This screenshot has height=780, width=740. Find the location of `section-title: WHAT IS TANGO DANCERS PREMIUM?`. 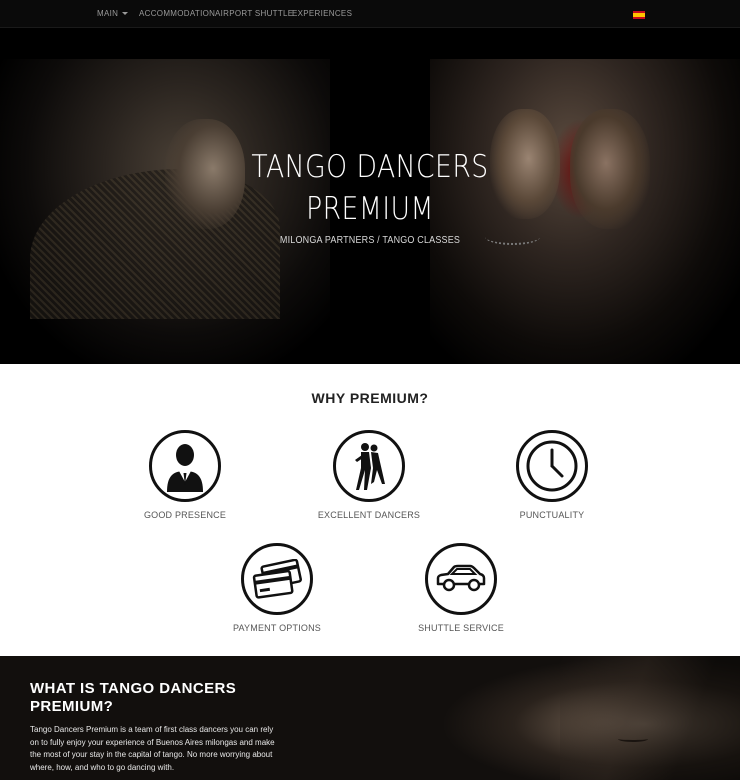

section-title: WHAT IS TANGO DANCERS PREMIUM? is located at coordinates (133, 697).